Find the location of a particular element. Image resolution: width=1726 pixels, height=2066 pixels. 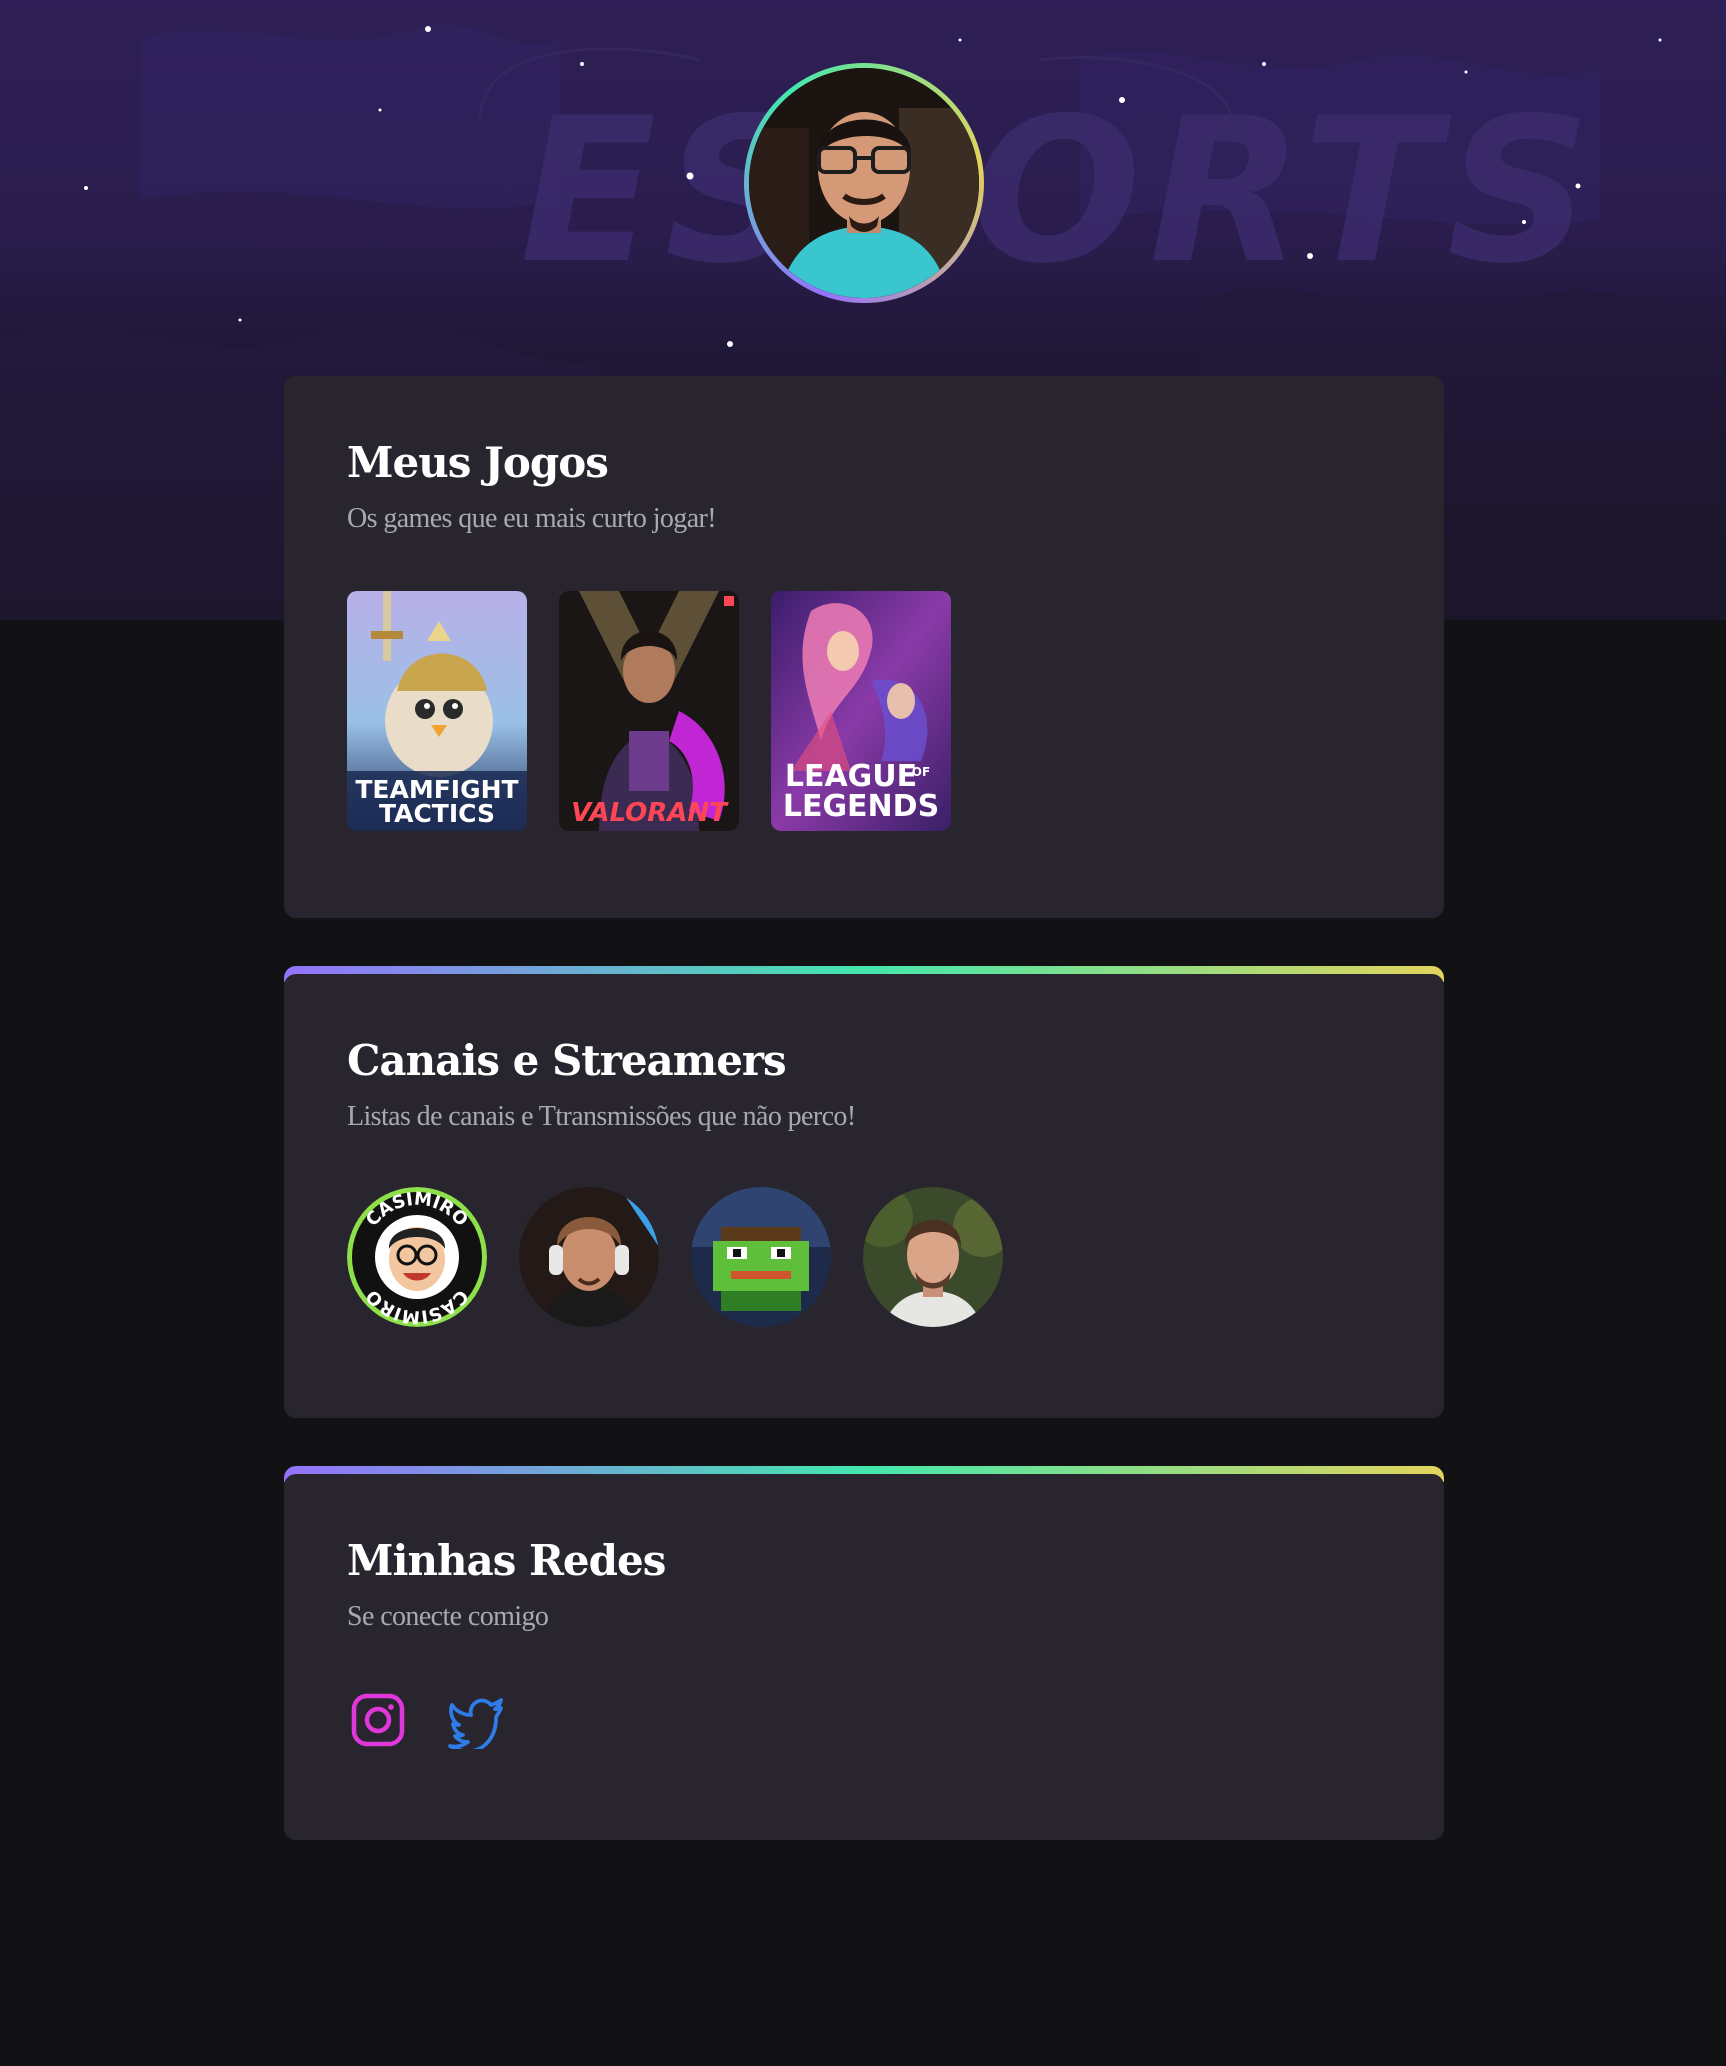

teamfight-tactics-icon: TEAMFIGHT TACTICS is located at coordinates (437, 711).